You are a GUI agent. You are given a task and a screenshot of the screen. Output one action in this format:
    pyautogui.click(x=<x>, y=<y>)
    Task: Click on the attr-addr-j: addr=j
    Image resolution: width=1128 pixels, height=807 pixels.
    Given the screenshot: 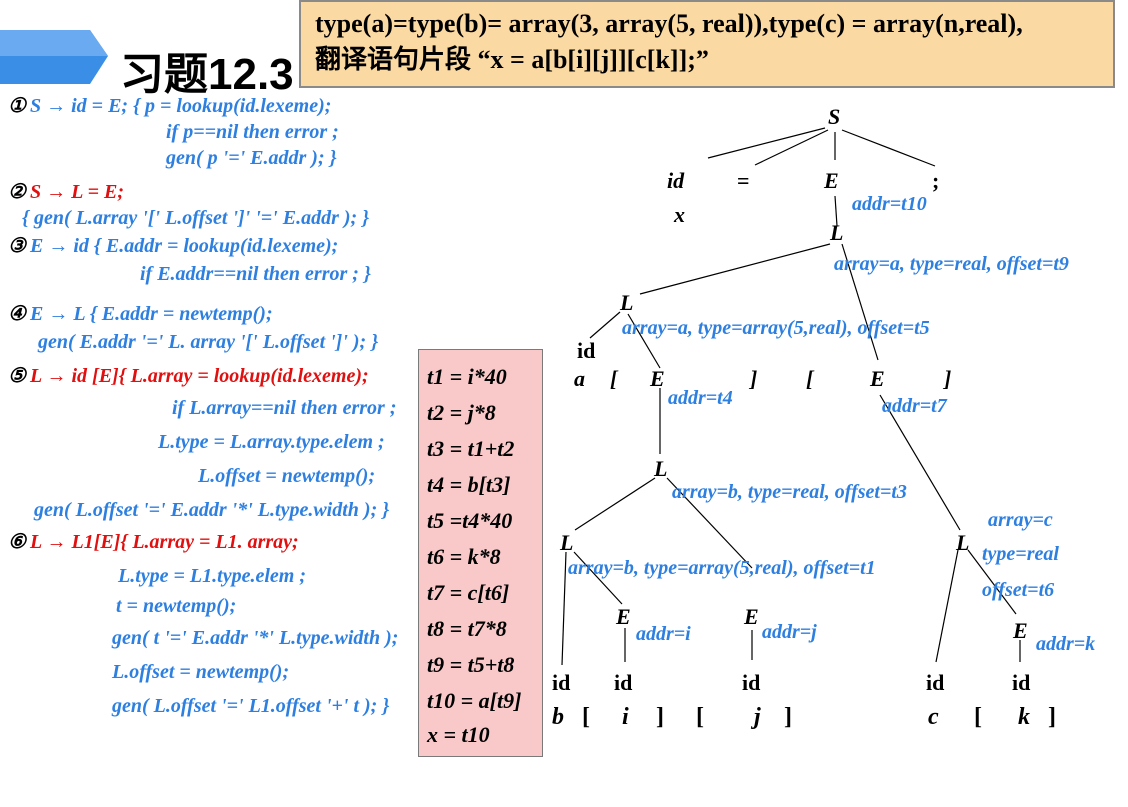 What is the action you would take?
    pyautogui.click(x=789, y=632)
    